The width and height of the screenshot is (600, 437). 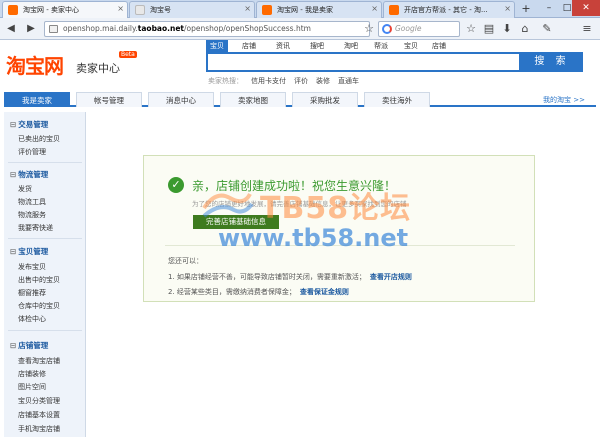 What do you see at coordinates (29, 345) in the screenshot?
I see `sidebar-group-shop: 店铺管理` at bounding box center [29, 345].